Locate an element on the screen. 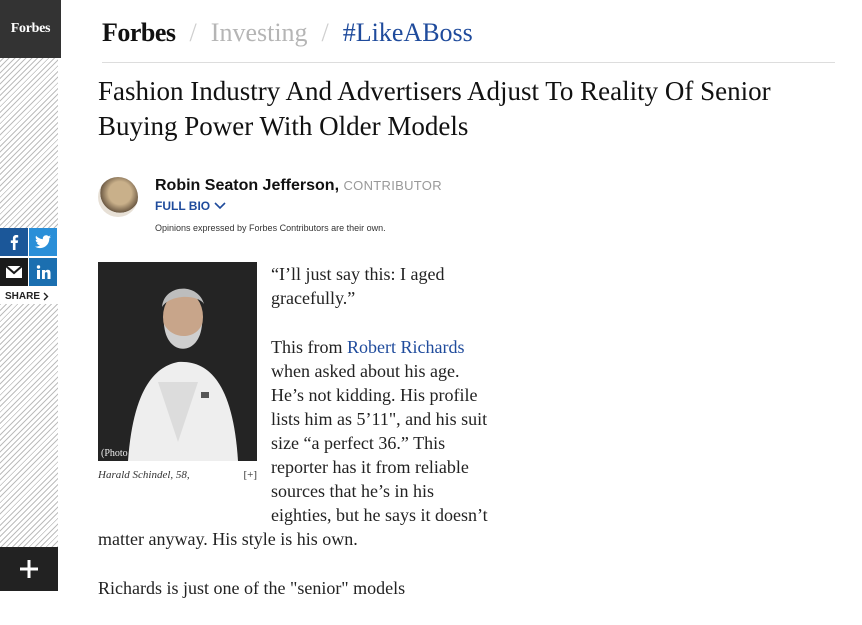 This screenshot has height=625, width=862. breadcrumb: Forbes / Investing / #LikeABoss is located at coordinates (468, 33).